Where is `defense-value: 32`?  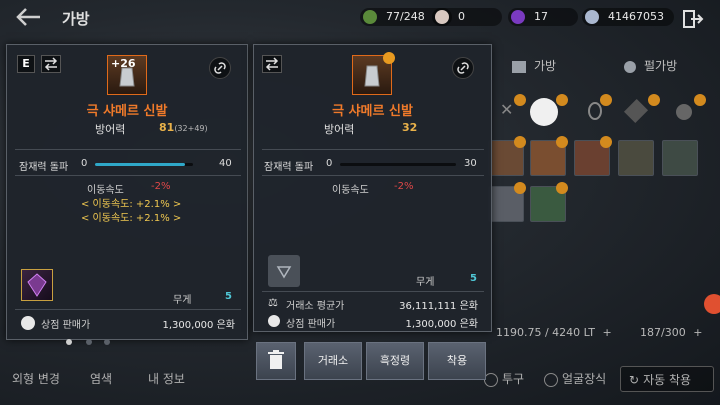 defense-value: 32 is located at coordinates (410, 127).